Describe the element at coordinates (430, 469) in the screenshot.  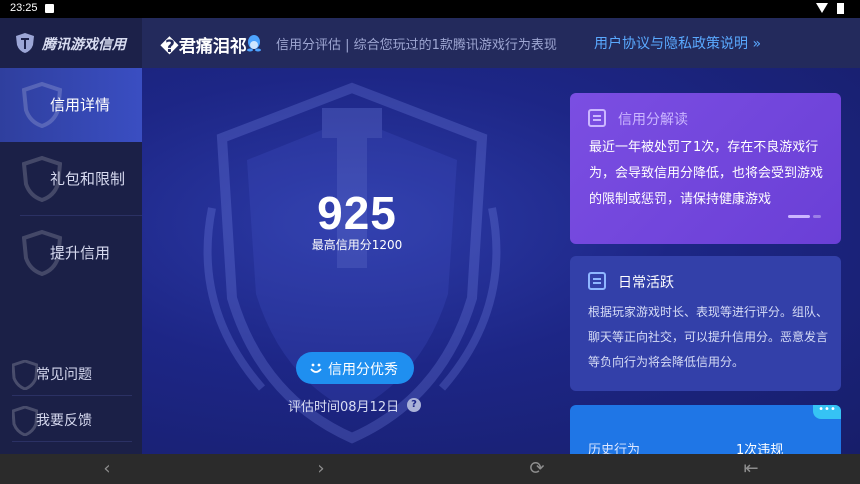
I see `system-nav-bar: ‹ › ⟳ ⇤` at that location.